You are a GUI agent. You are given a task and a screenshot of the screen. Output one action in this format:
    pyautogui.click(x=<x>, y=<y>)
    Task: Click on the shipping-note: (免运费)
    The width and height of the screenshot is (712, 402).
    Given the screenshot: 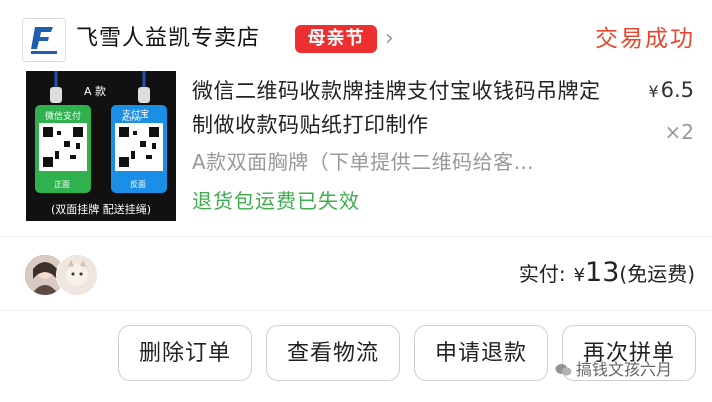 What is the action you would take?
    pyautogui.click(x=657, y=274)
    